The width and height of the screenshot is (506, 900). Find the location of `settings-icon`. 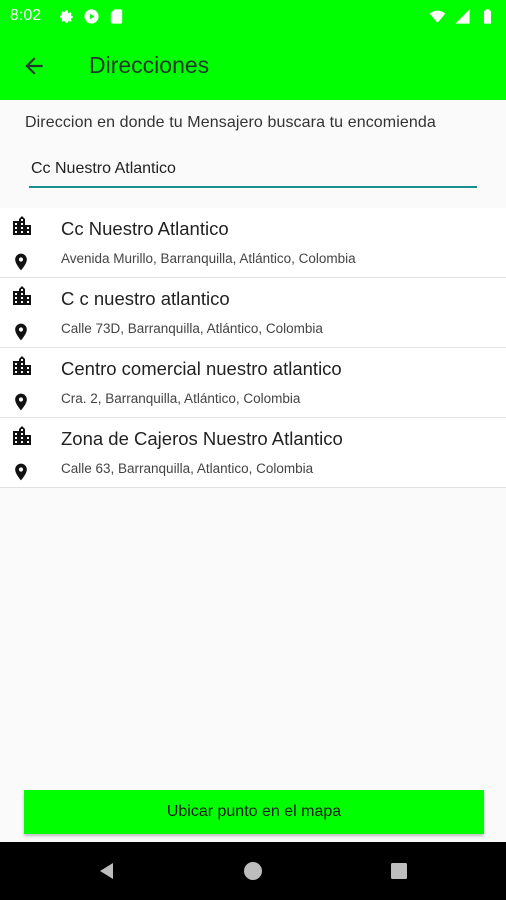

settings-icon is located at coordinates (66, 16).